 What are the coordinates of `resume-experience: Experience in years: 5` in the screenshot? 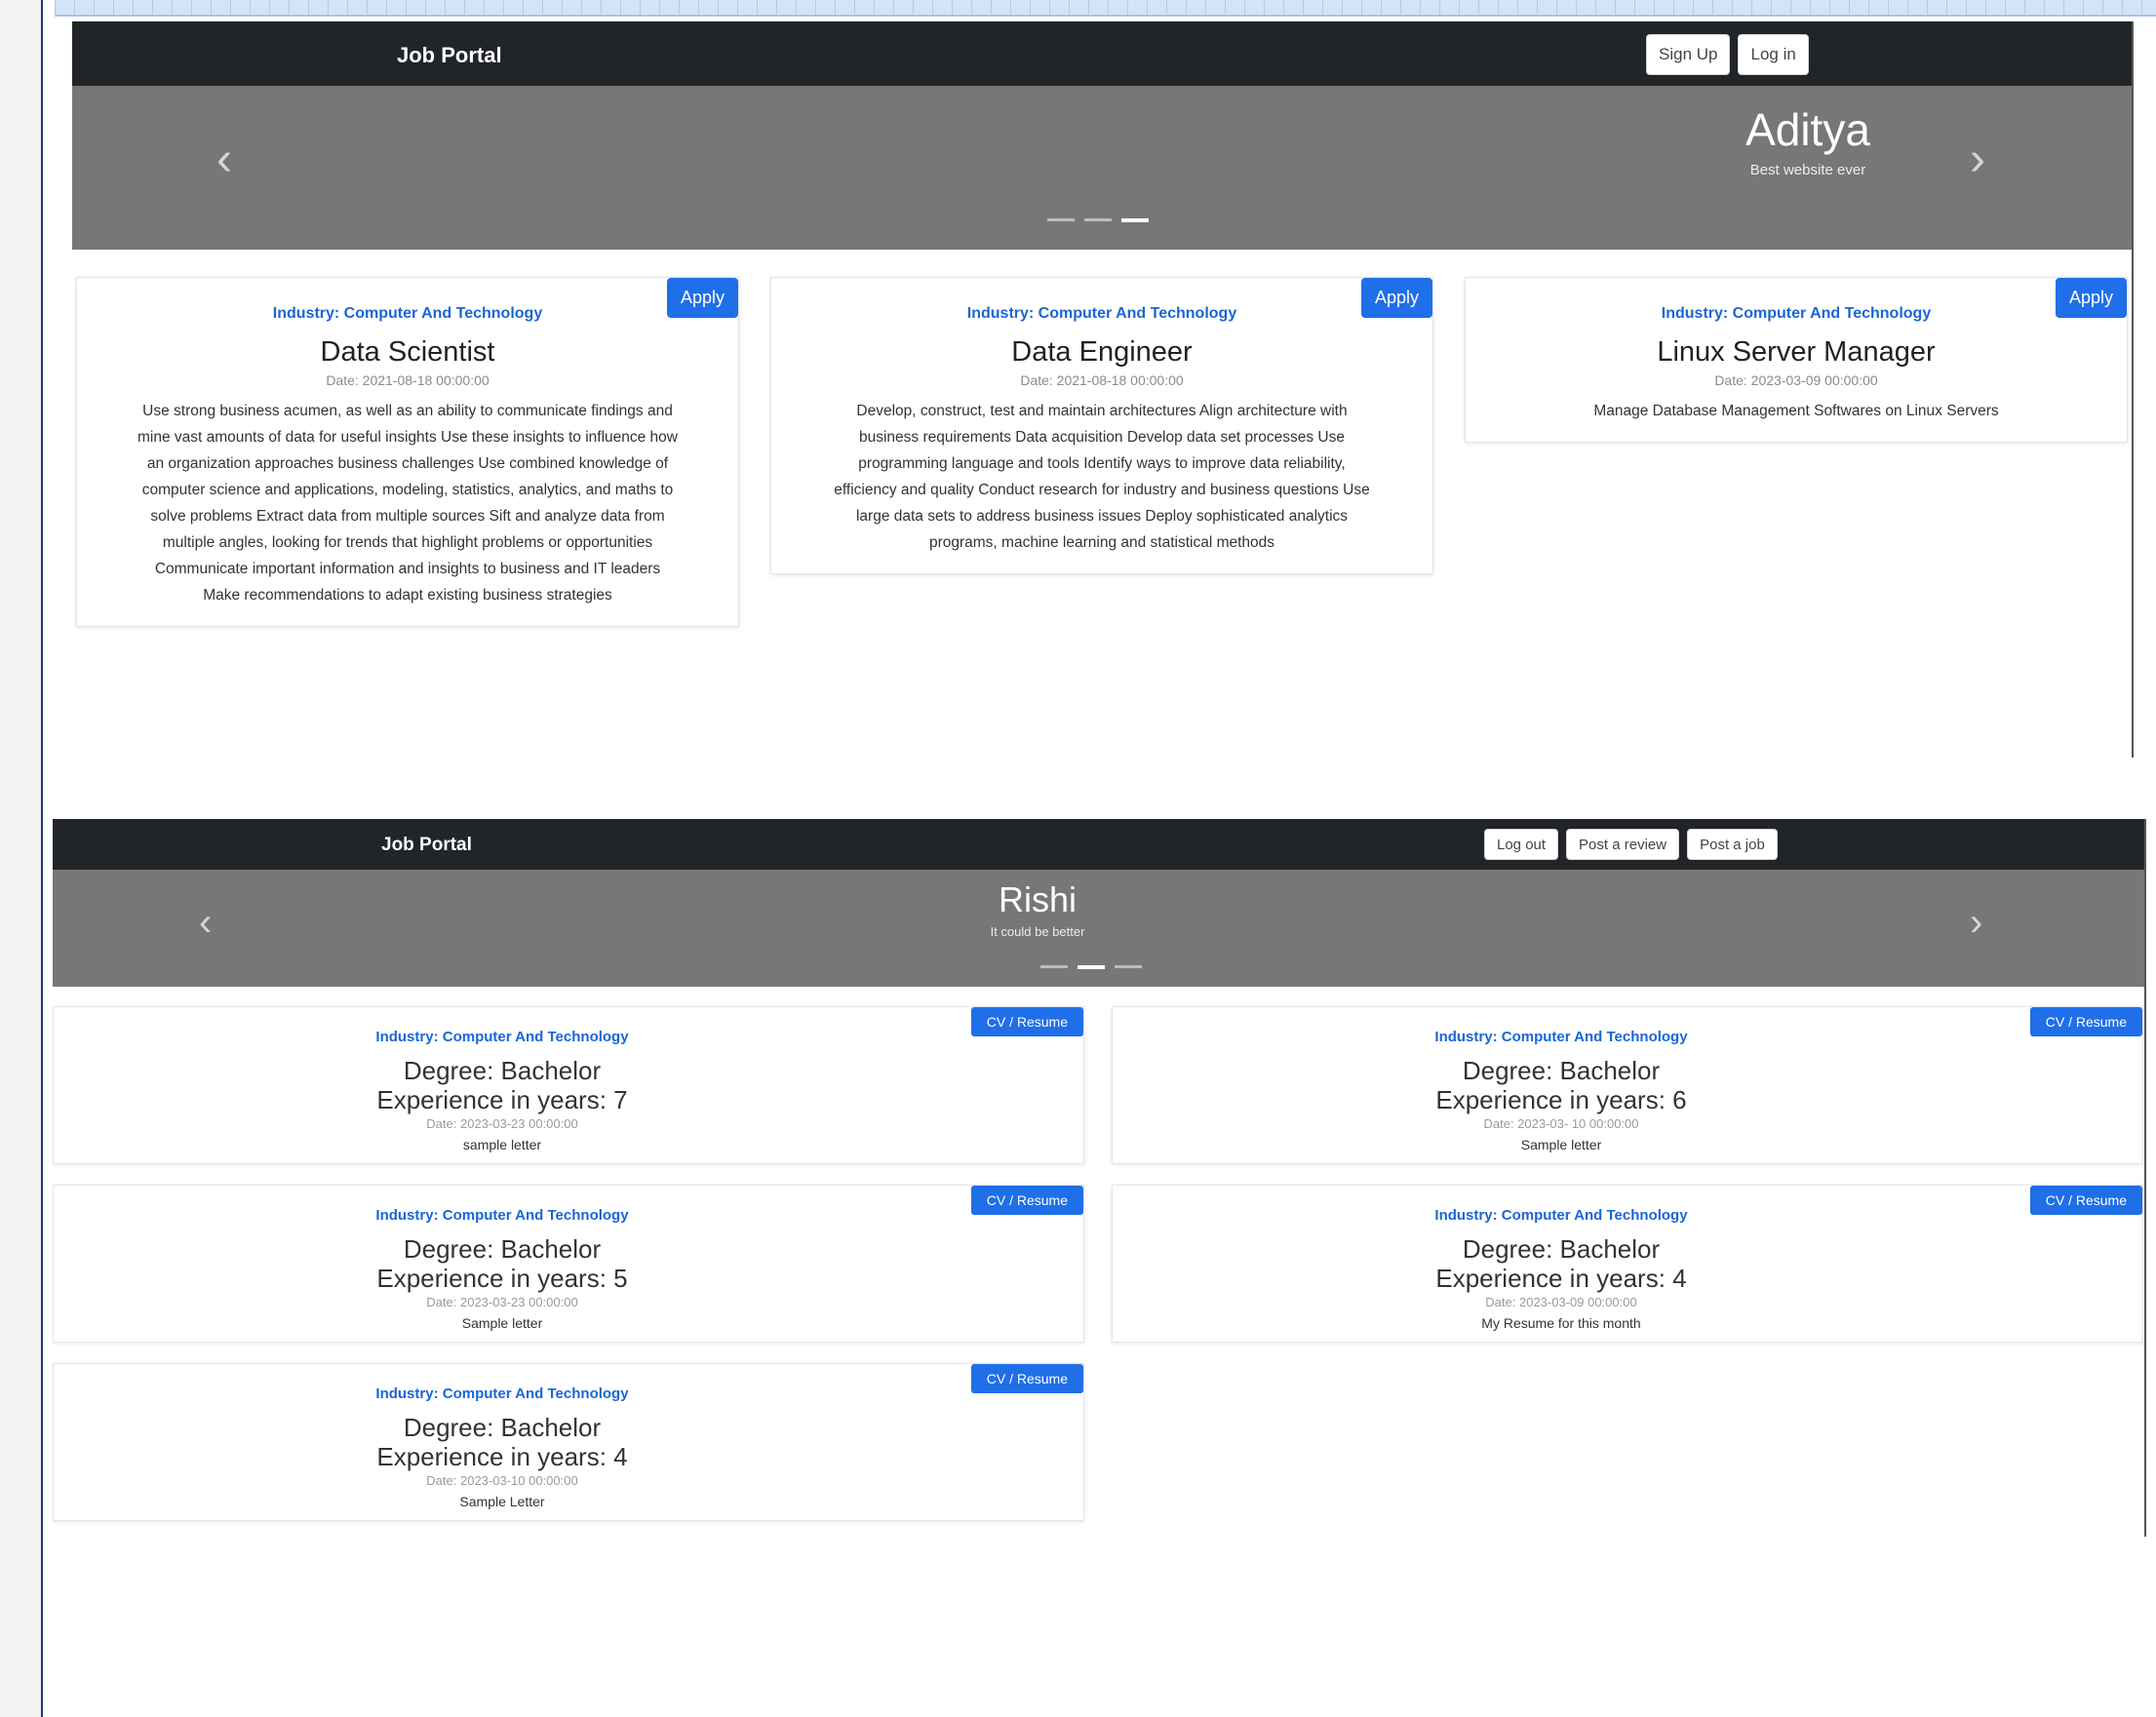 It's located at (502, 1278).